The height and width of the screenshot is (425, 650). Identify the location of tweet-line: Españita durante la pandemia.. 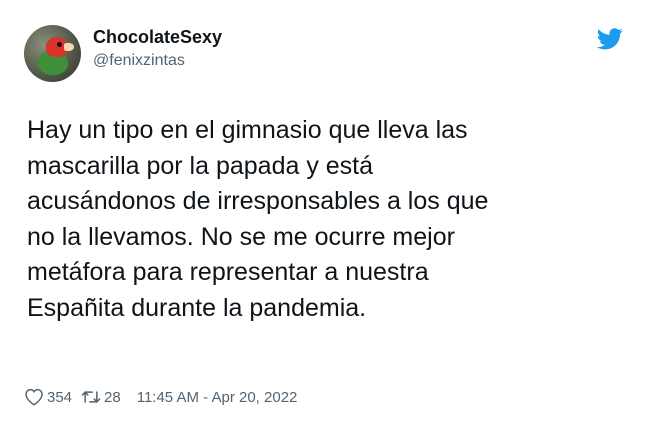
(197, 307).